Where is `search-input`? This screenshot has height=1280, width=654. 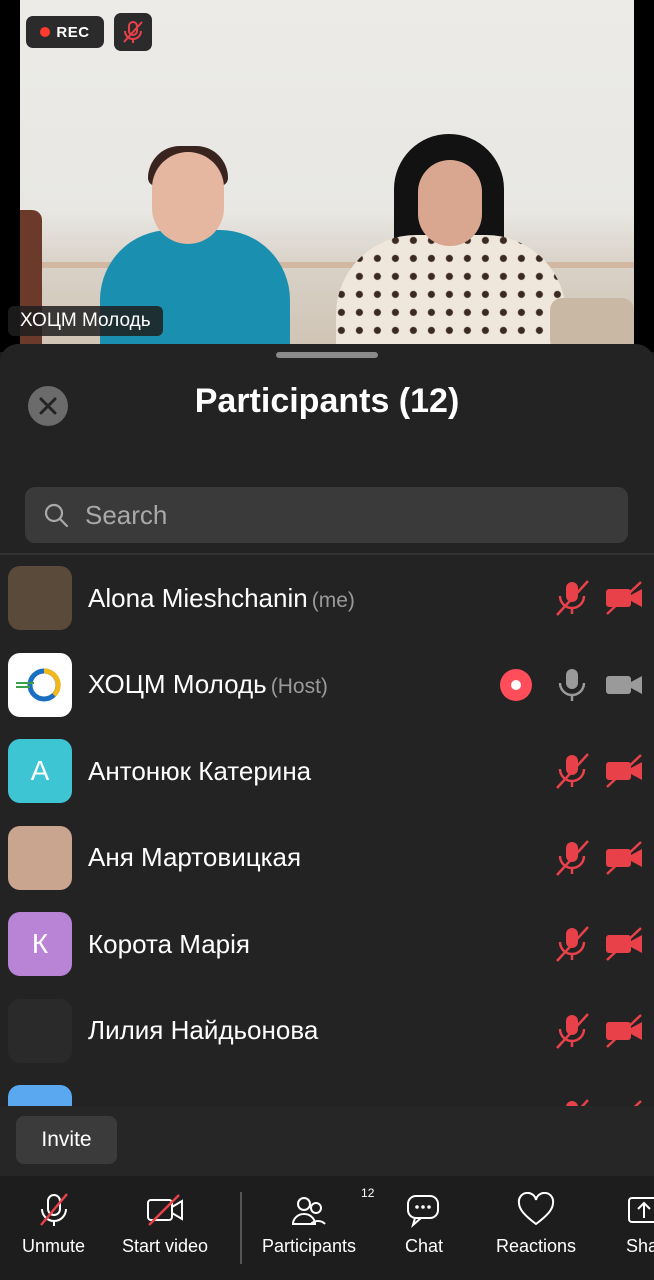 search-input is located at coordinates (325, 515).